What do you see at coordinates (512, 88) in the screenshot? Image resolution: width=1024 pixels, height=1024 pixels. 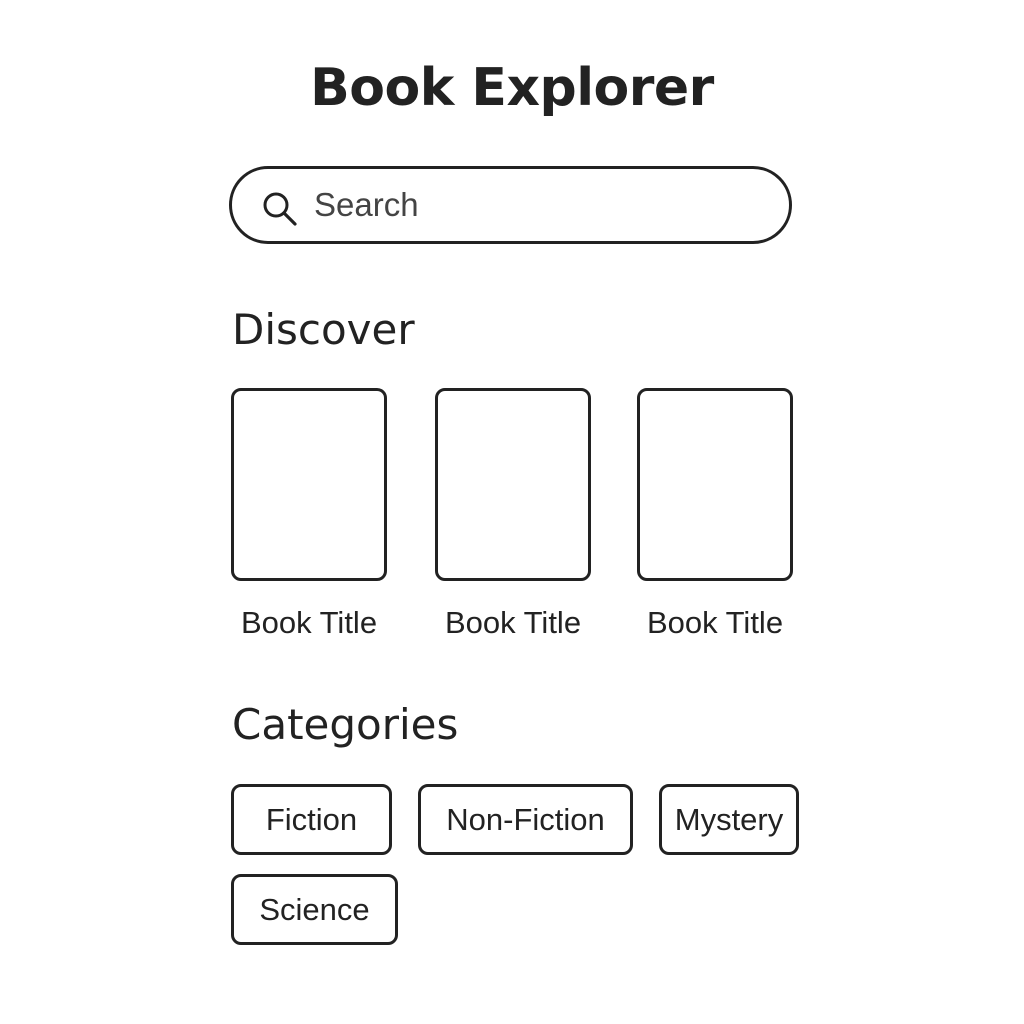 I see `page-title: Book Explorer` at bounding box center [512, 88].